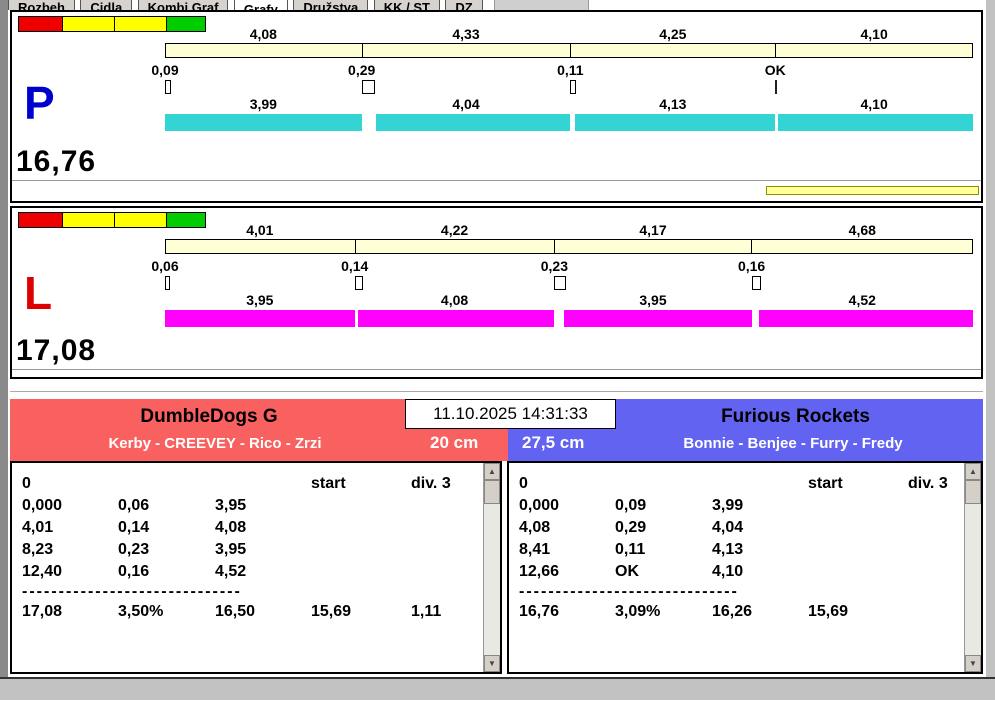 The width and height of the screenshot is (995, 716). I want to click on table-row: 4,08 0,29 4,04, so click(738, 528).